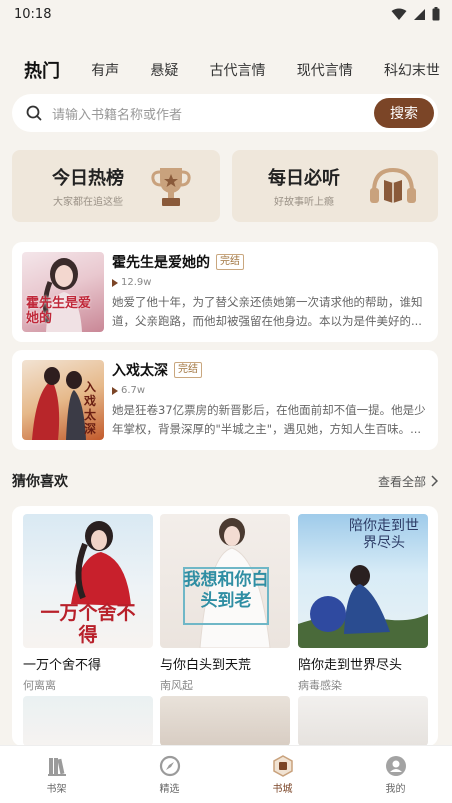  Describe the element at coordinates (136, 282) in the screenshot. I see `play-count: 12.9w` at that location.